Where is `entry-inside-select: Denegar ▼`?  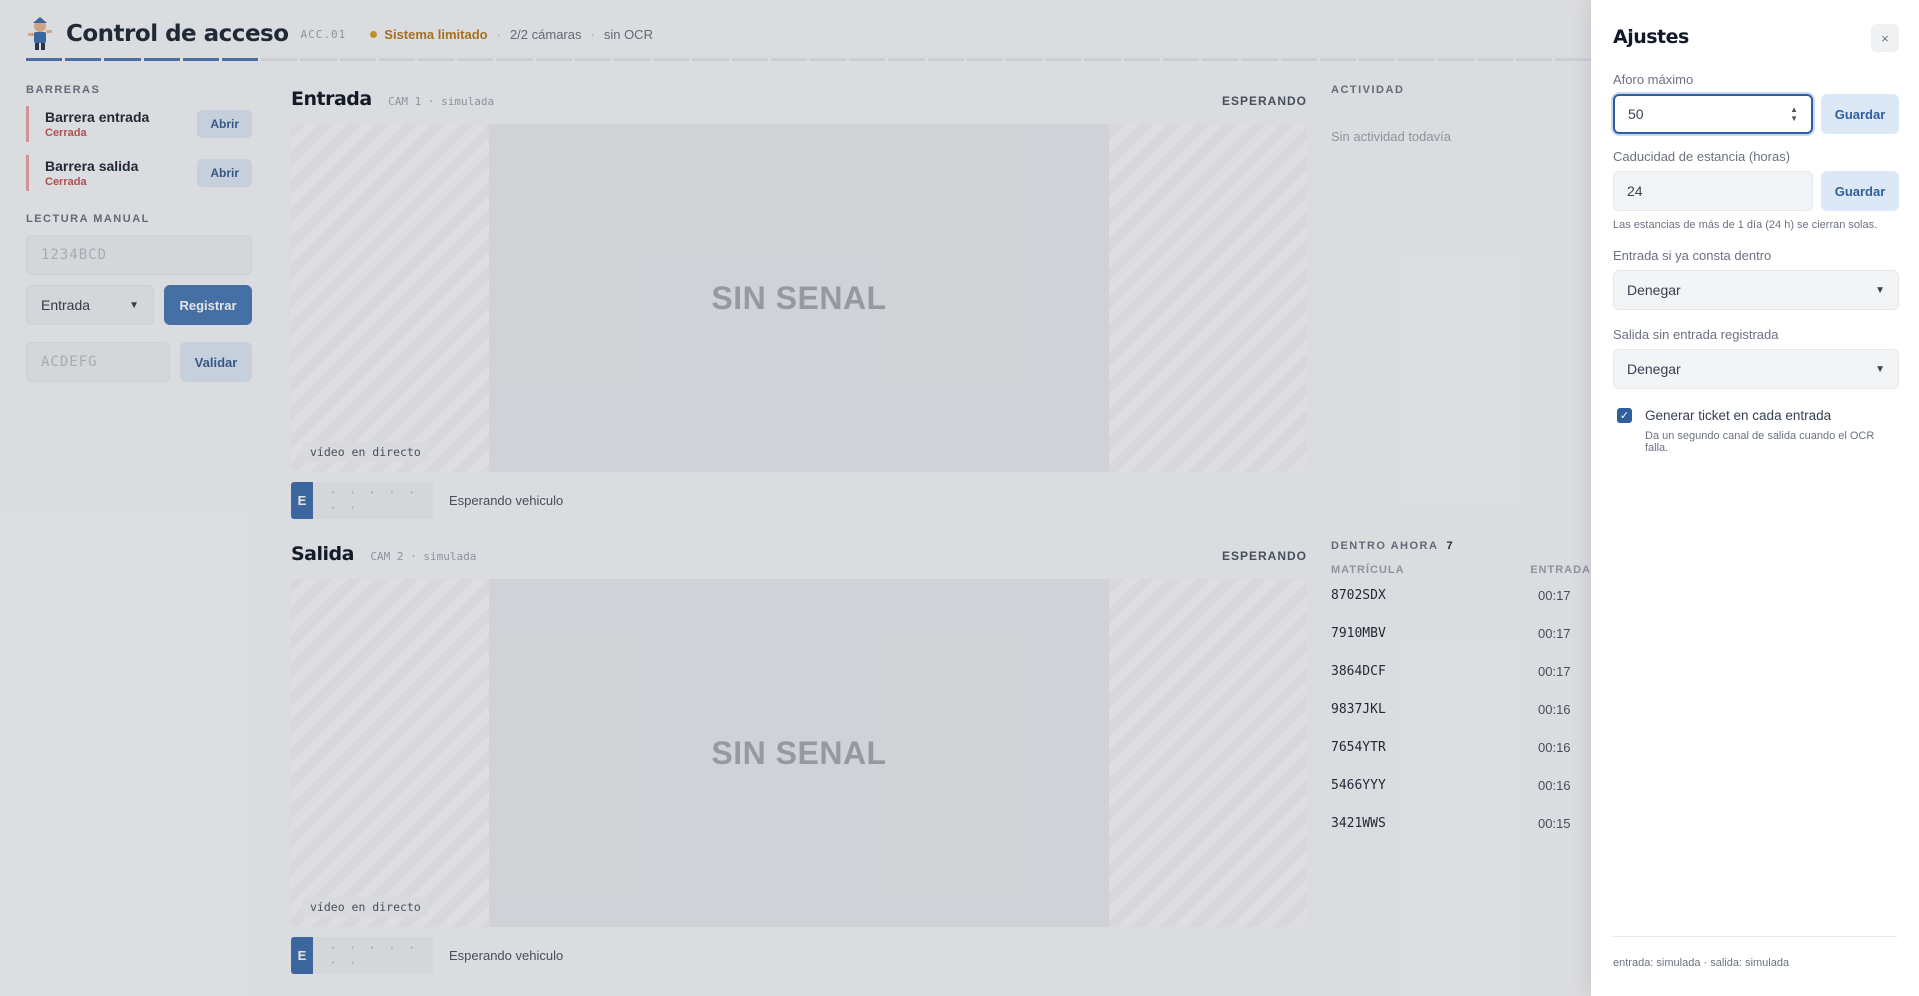
entry-inside-select: Denegar ▼ is located at coordinates (1756, 290).